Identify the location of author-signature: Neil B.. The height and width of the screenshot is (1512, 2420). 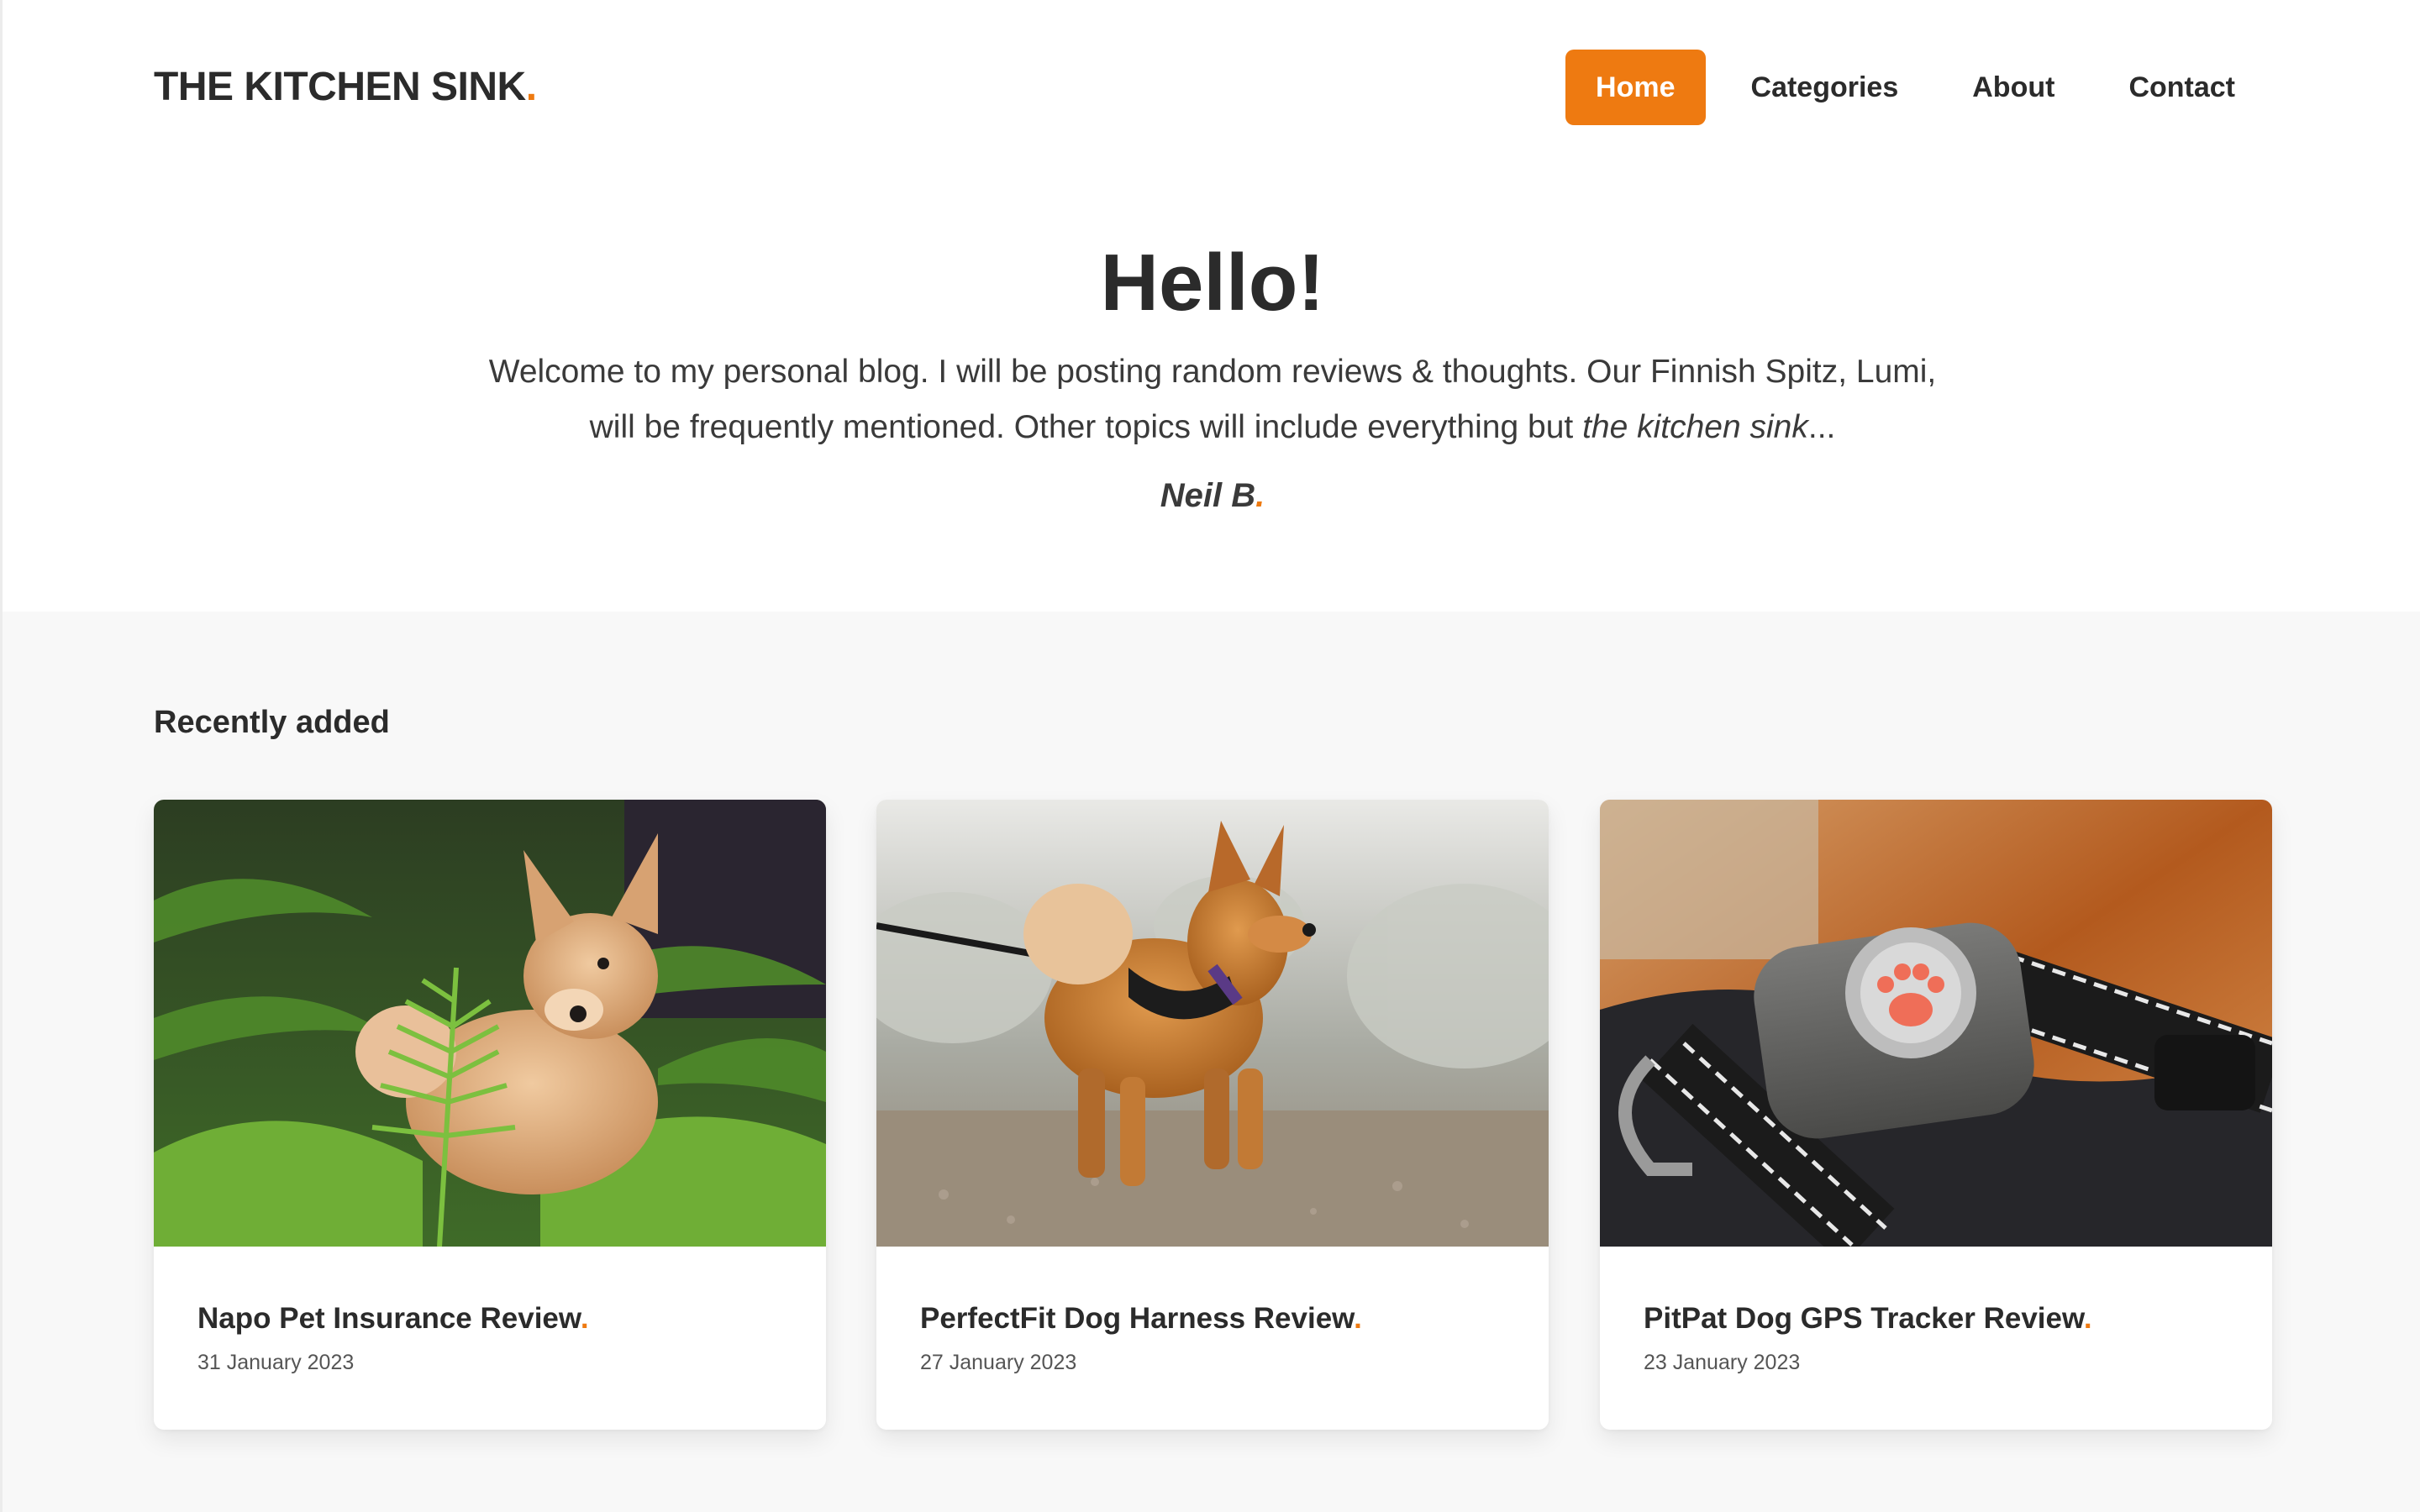
(1211, 495).